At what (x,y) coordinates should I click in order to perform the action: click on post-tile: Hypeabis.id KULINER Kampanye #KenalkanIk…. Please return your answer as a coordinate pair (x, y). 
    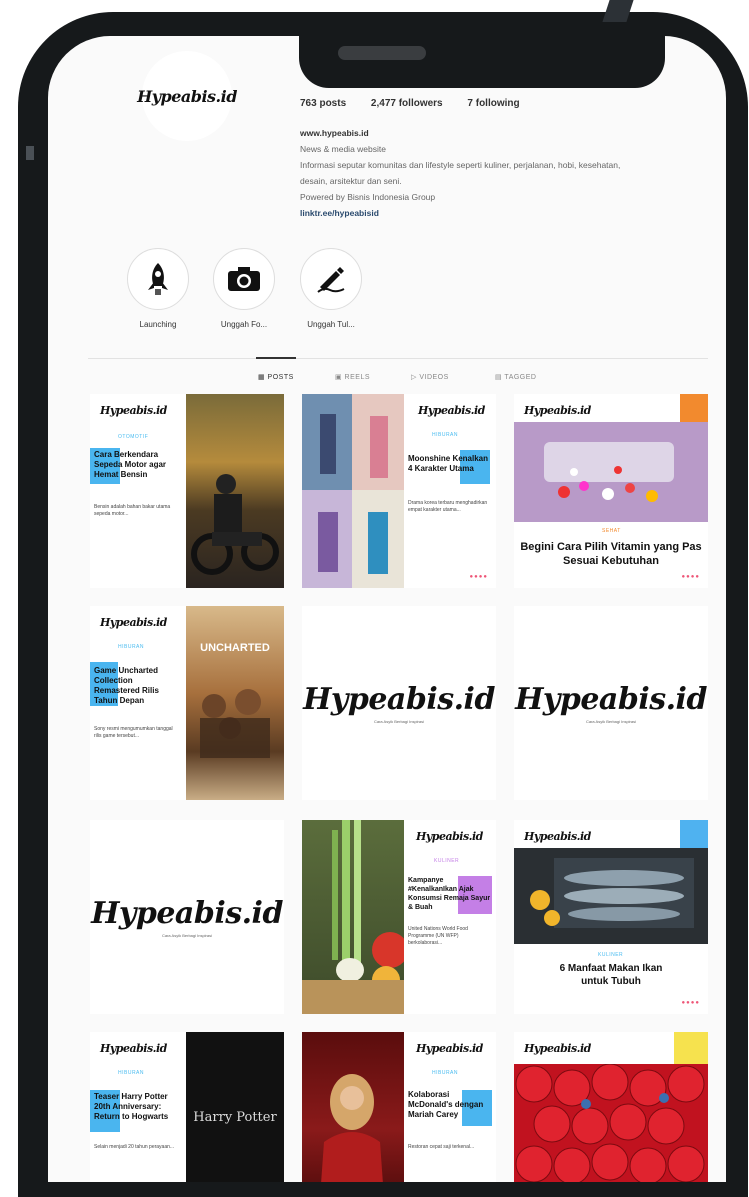
    Looking at the image, I should click on (399, 917).